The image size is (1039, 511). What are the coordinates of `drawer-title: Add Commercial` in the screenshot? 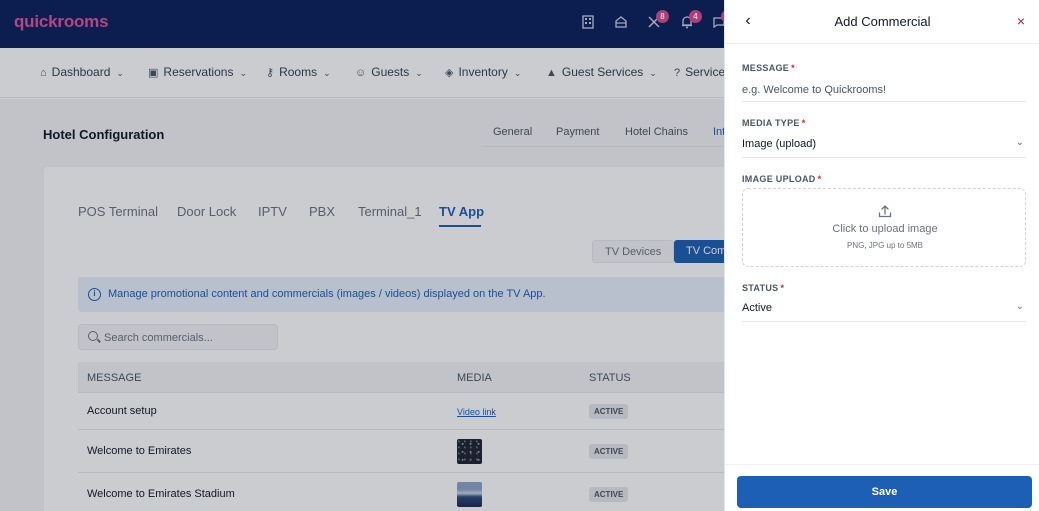 It's located at (882, 21).